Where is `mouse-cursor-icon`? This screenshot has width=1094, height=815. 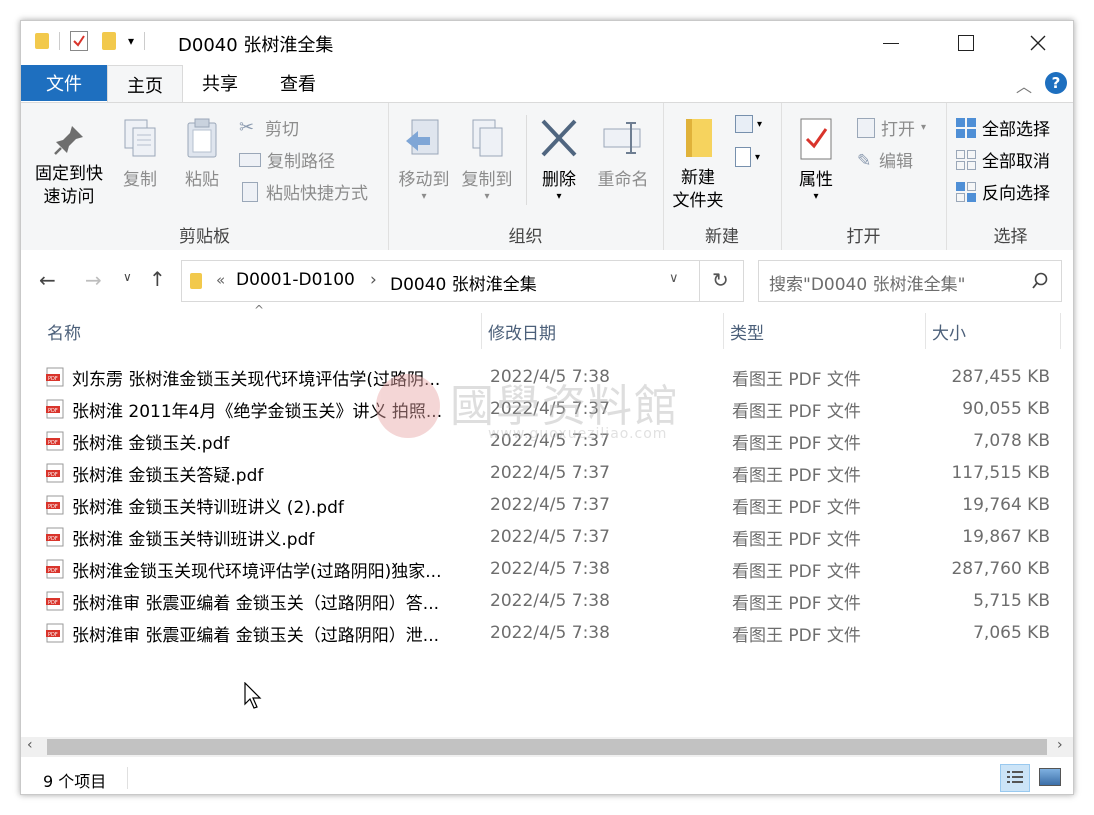
mouse-cursor-icon is located at coordinates (253, 695).